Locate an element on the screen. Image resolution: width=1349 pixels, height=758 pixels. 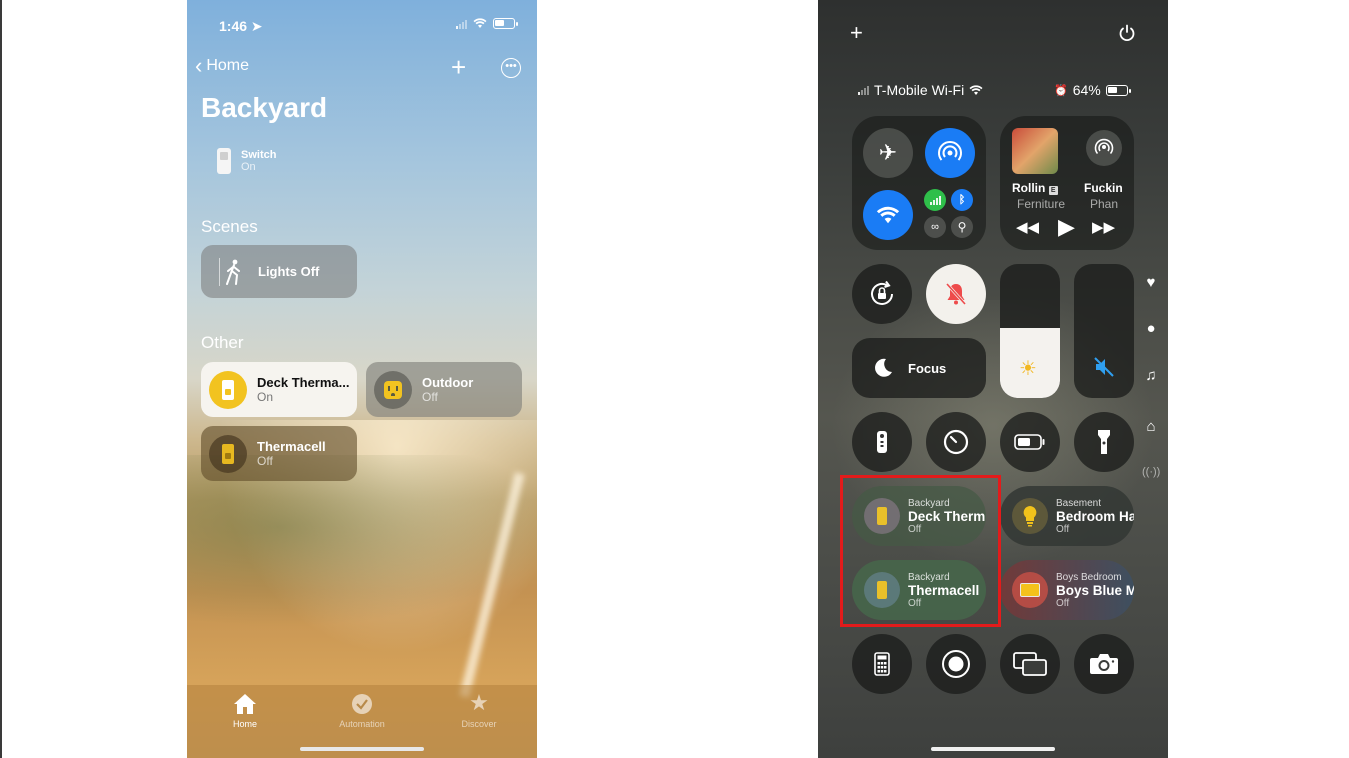
broadcast-icon: ((·)) is located at coordinates (1151, 472).